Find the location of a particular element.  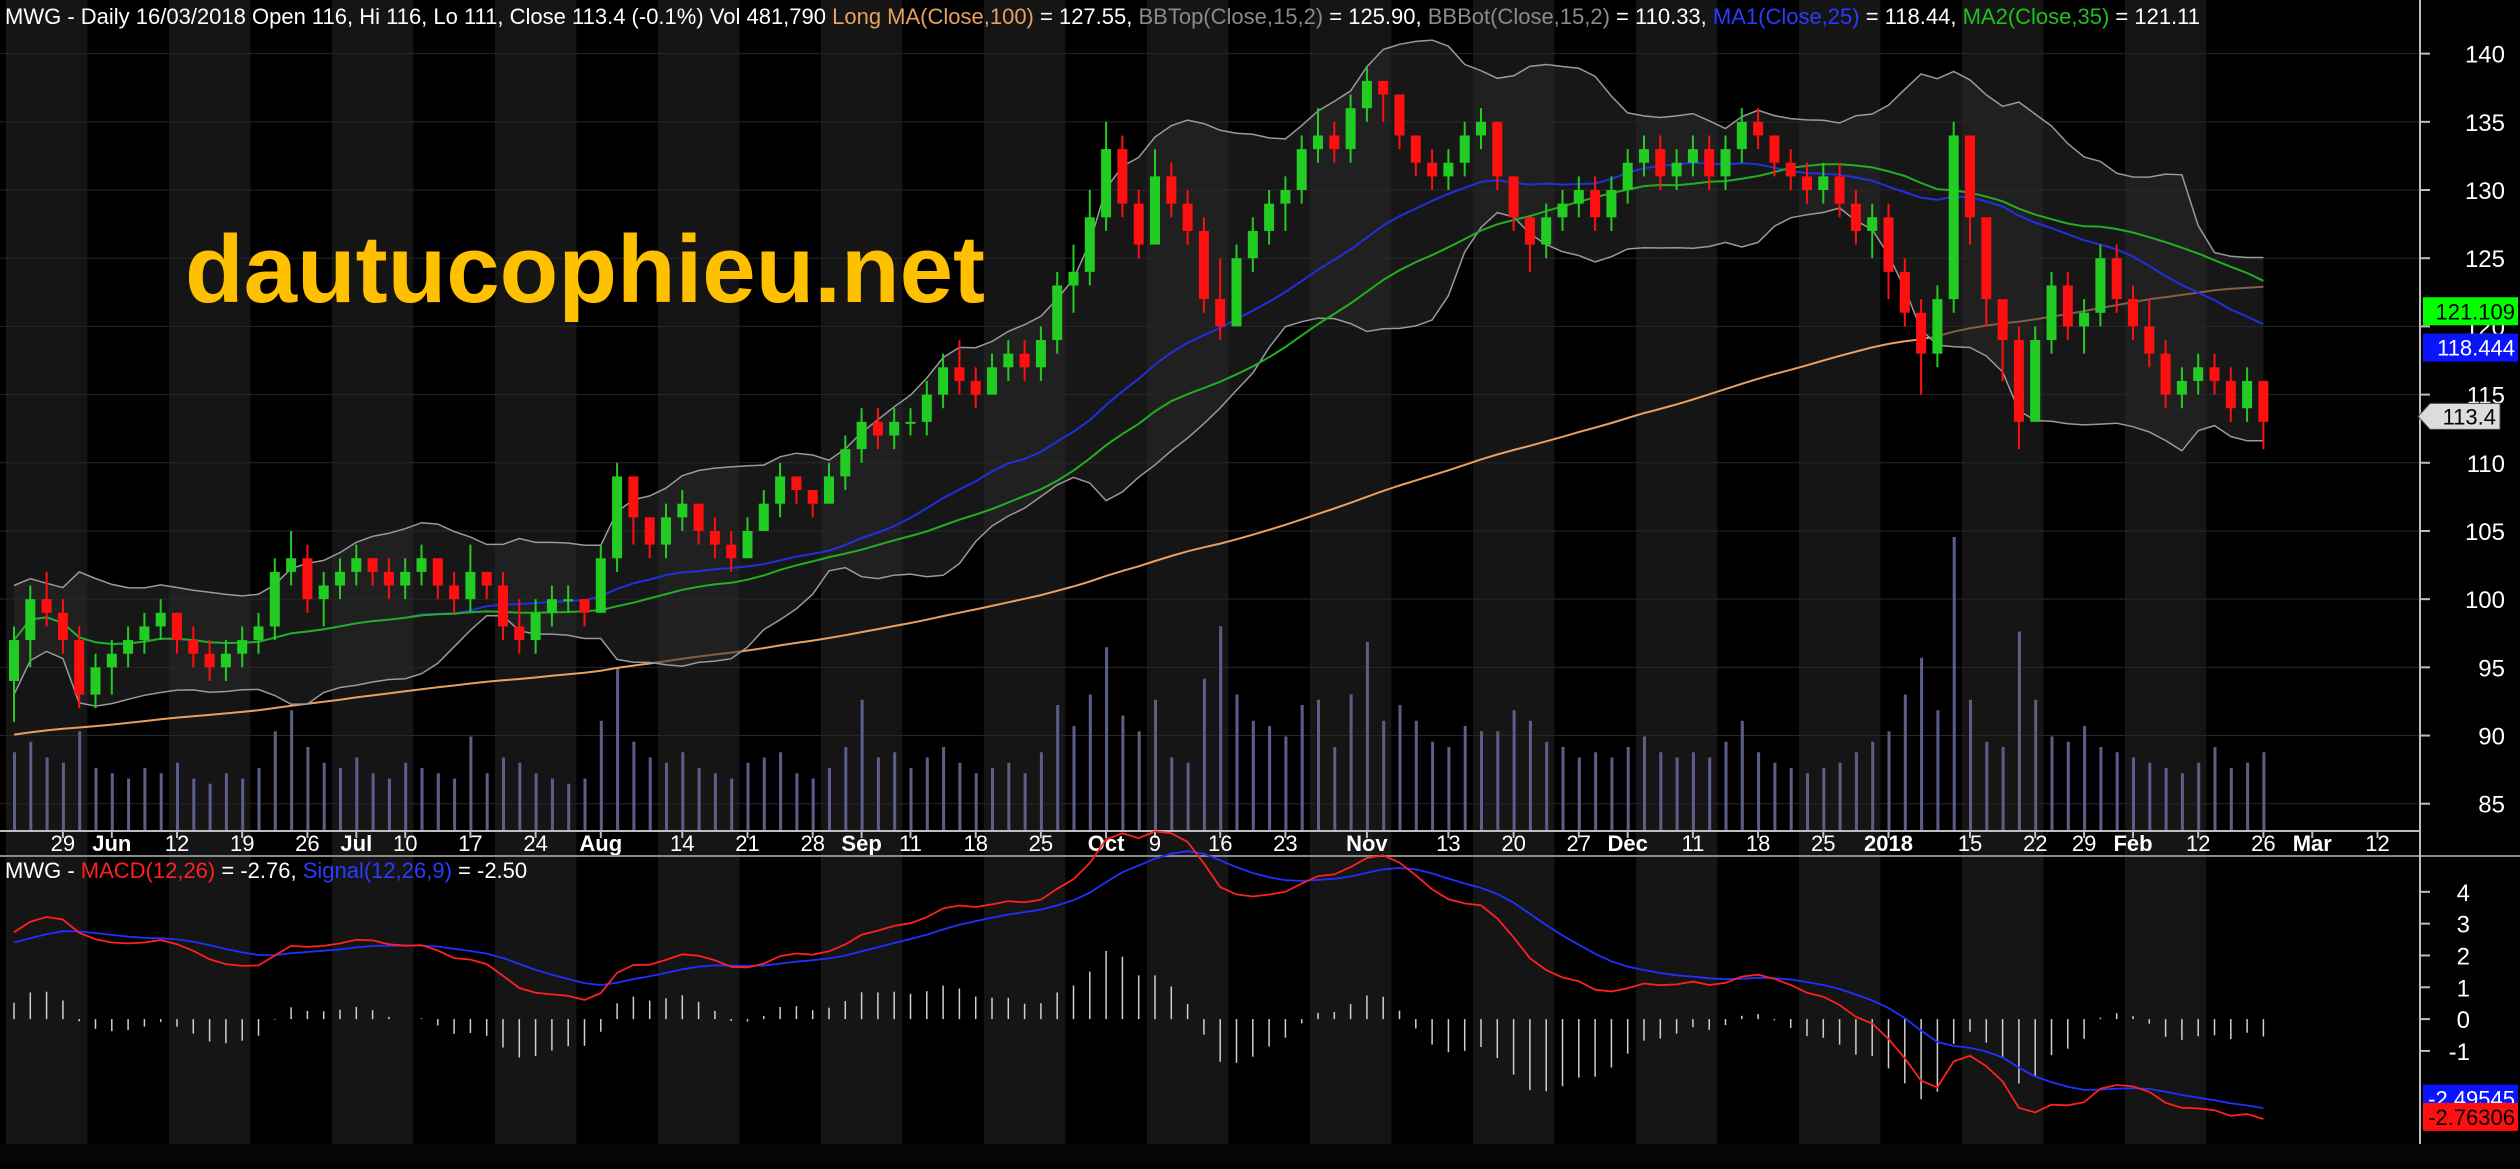

bottom-scrollbar-area is located at coordinates (1260, 1154).